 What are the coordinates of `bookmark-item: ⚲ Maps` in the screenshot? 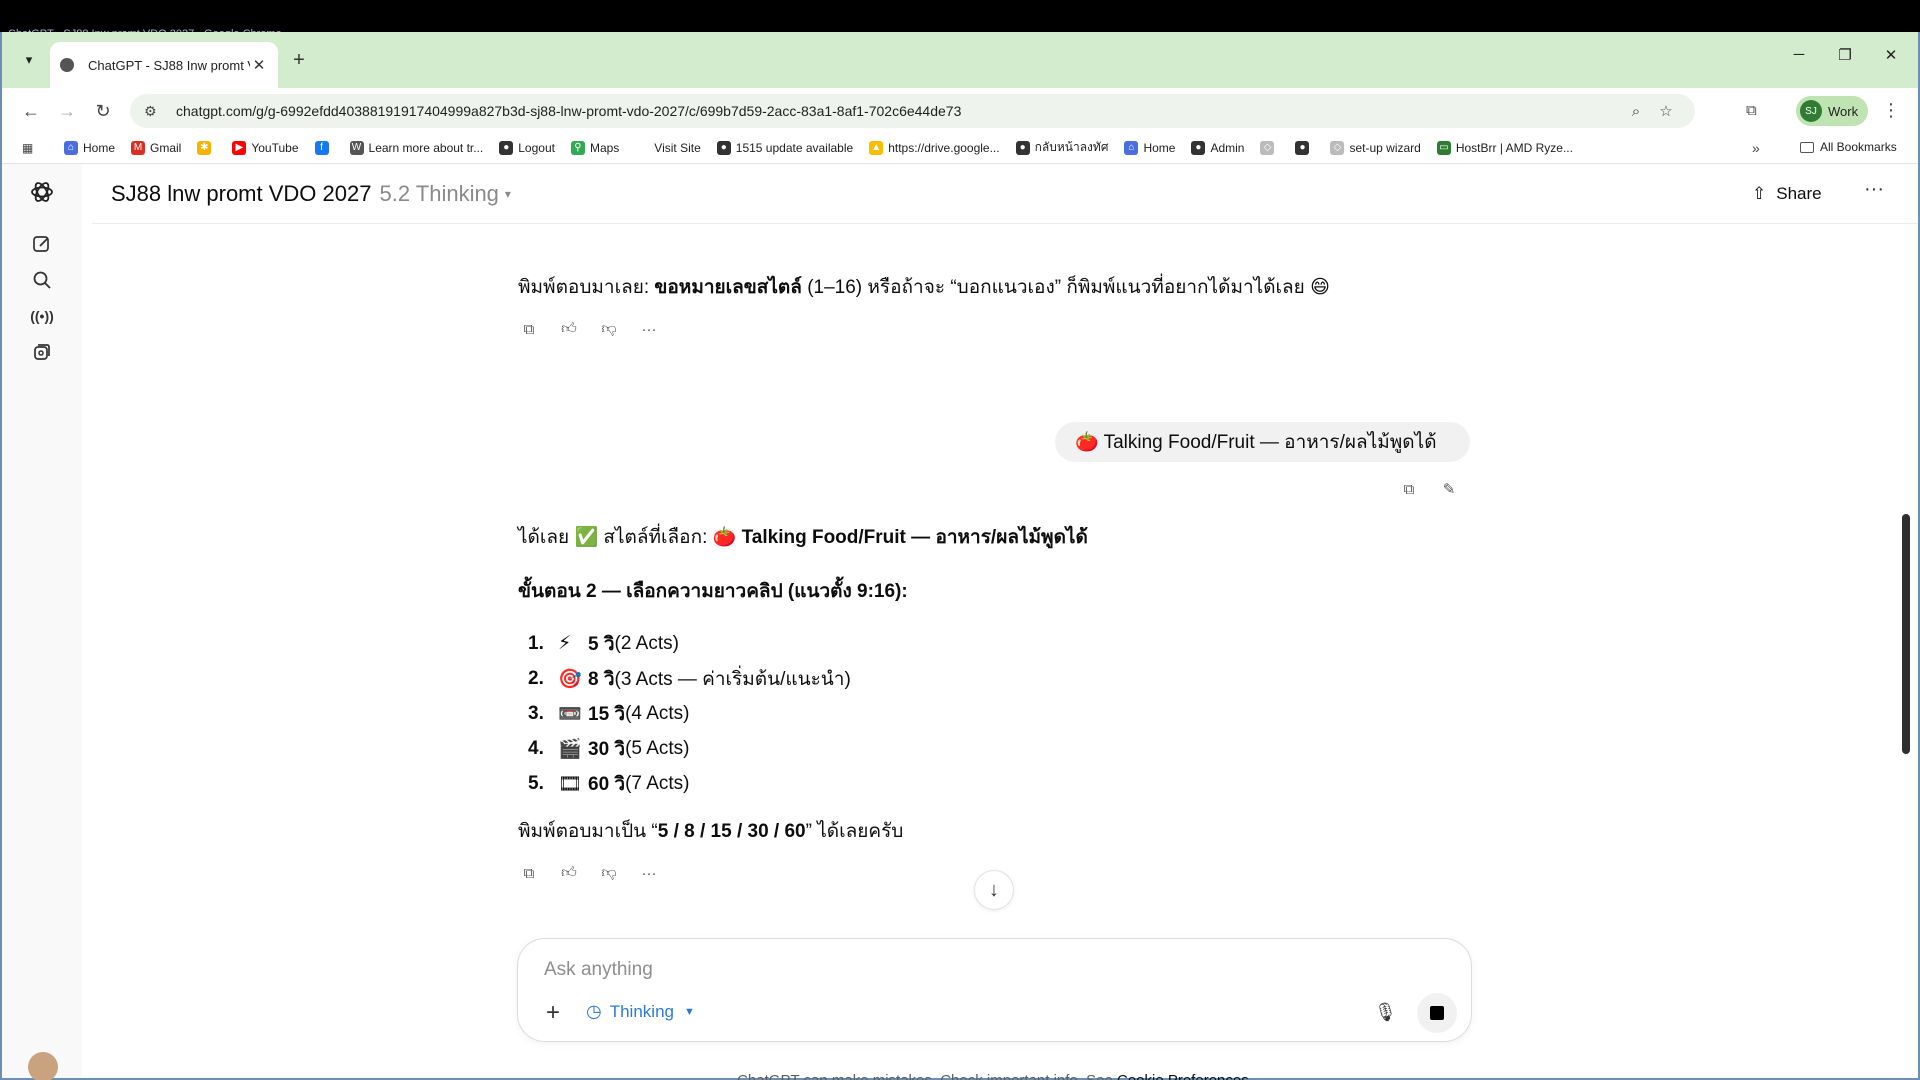 It's located at (594, 147).